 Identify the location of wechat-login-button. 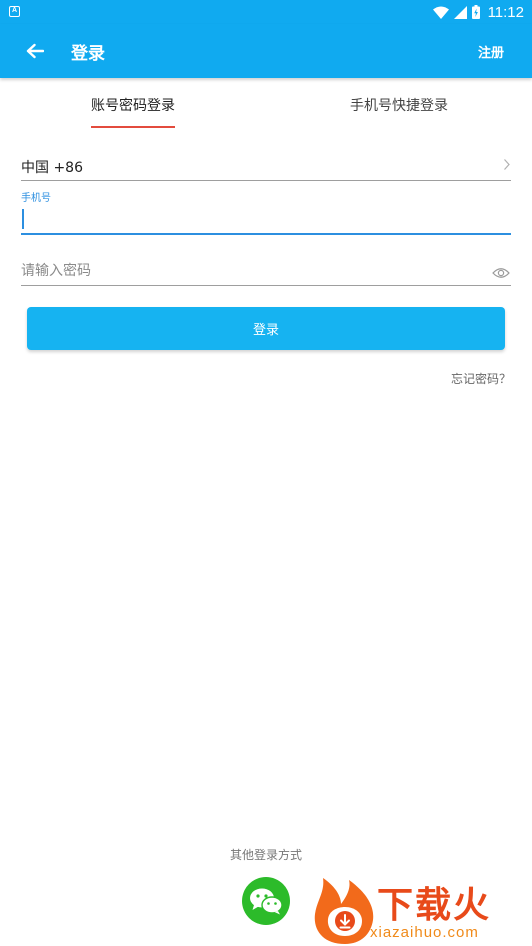
(266, 901).